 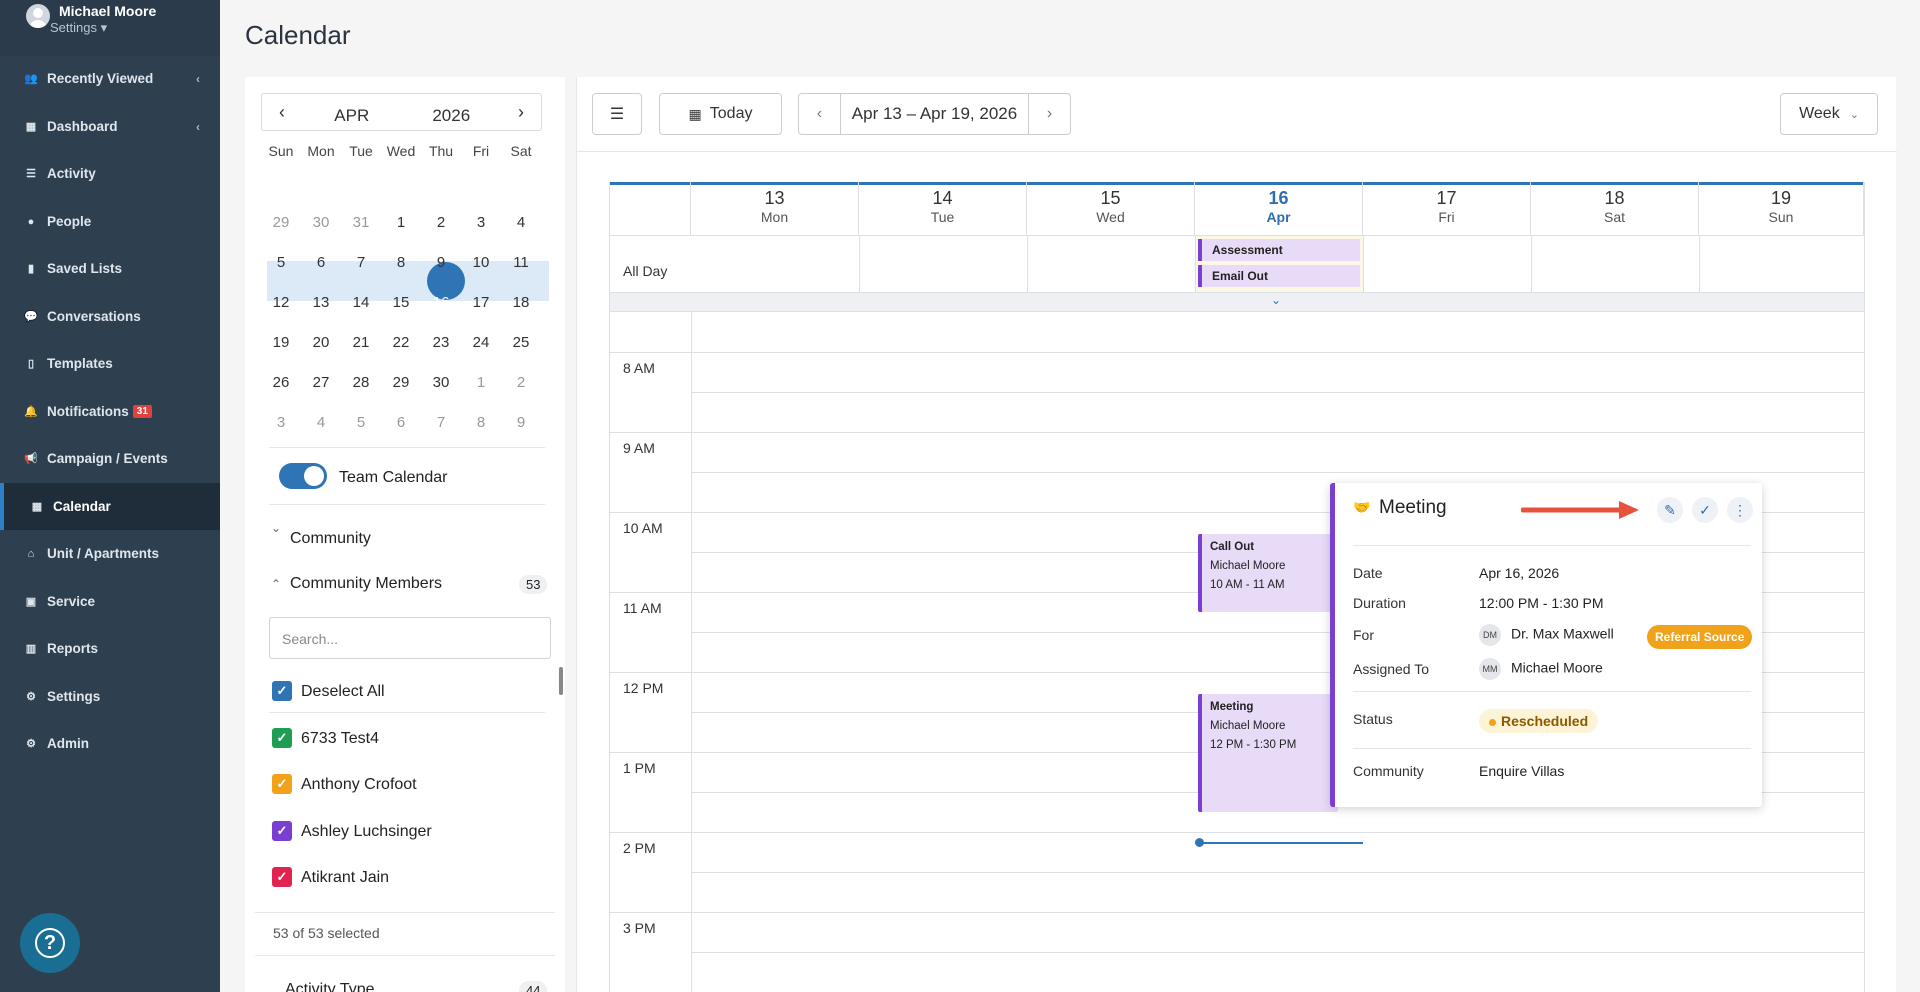 What do you see at coordinates (521, 303) in the screenshot?
I see `mini-calendar-day: 18` at bounding box center [521, 303].